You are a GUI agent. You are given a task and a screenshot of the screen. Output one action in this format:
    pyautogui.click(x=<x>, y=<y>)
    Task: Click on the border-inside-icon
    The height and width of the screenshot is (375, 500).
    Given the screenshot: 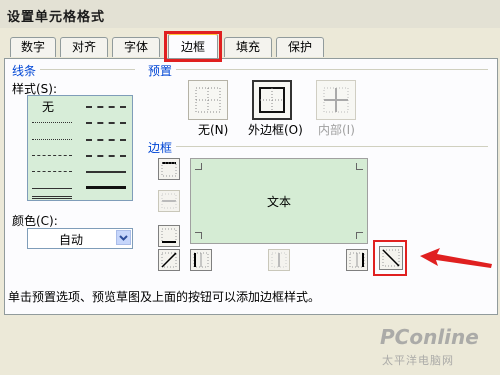 What is the action you would take?
    pyautogui.click(x=336, y=100)
    